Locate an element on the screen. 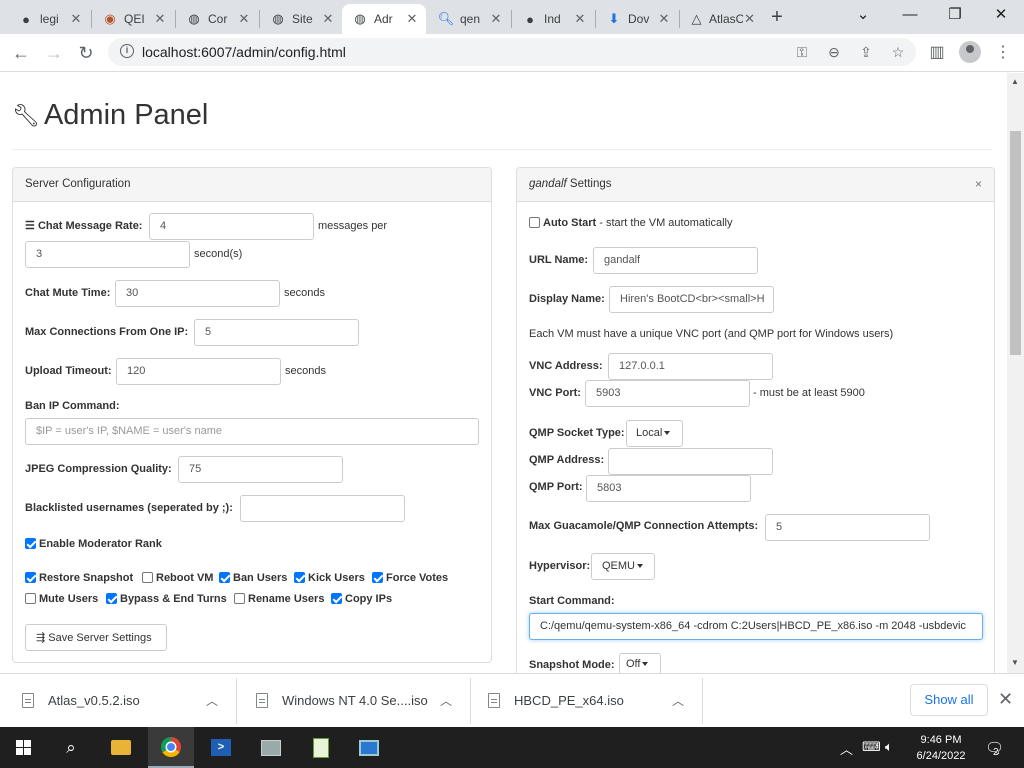 Image resolution: width=1024 pixels, height=768 pixels. perm-reboot-vm: Reboot VM is located at coordinates (177, 578).